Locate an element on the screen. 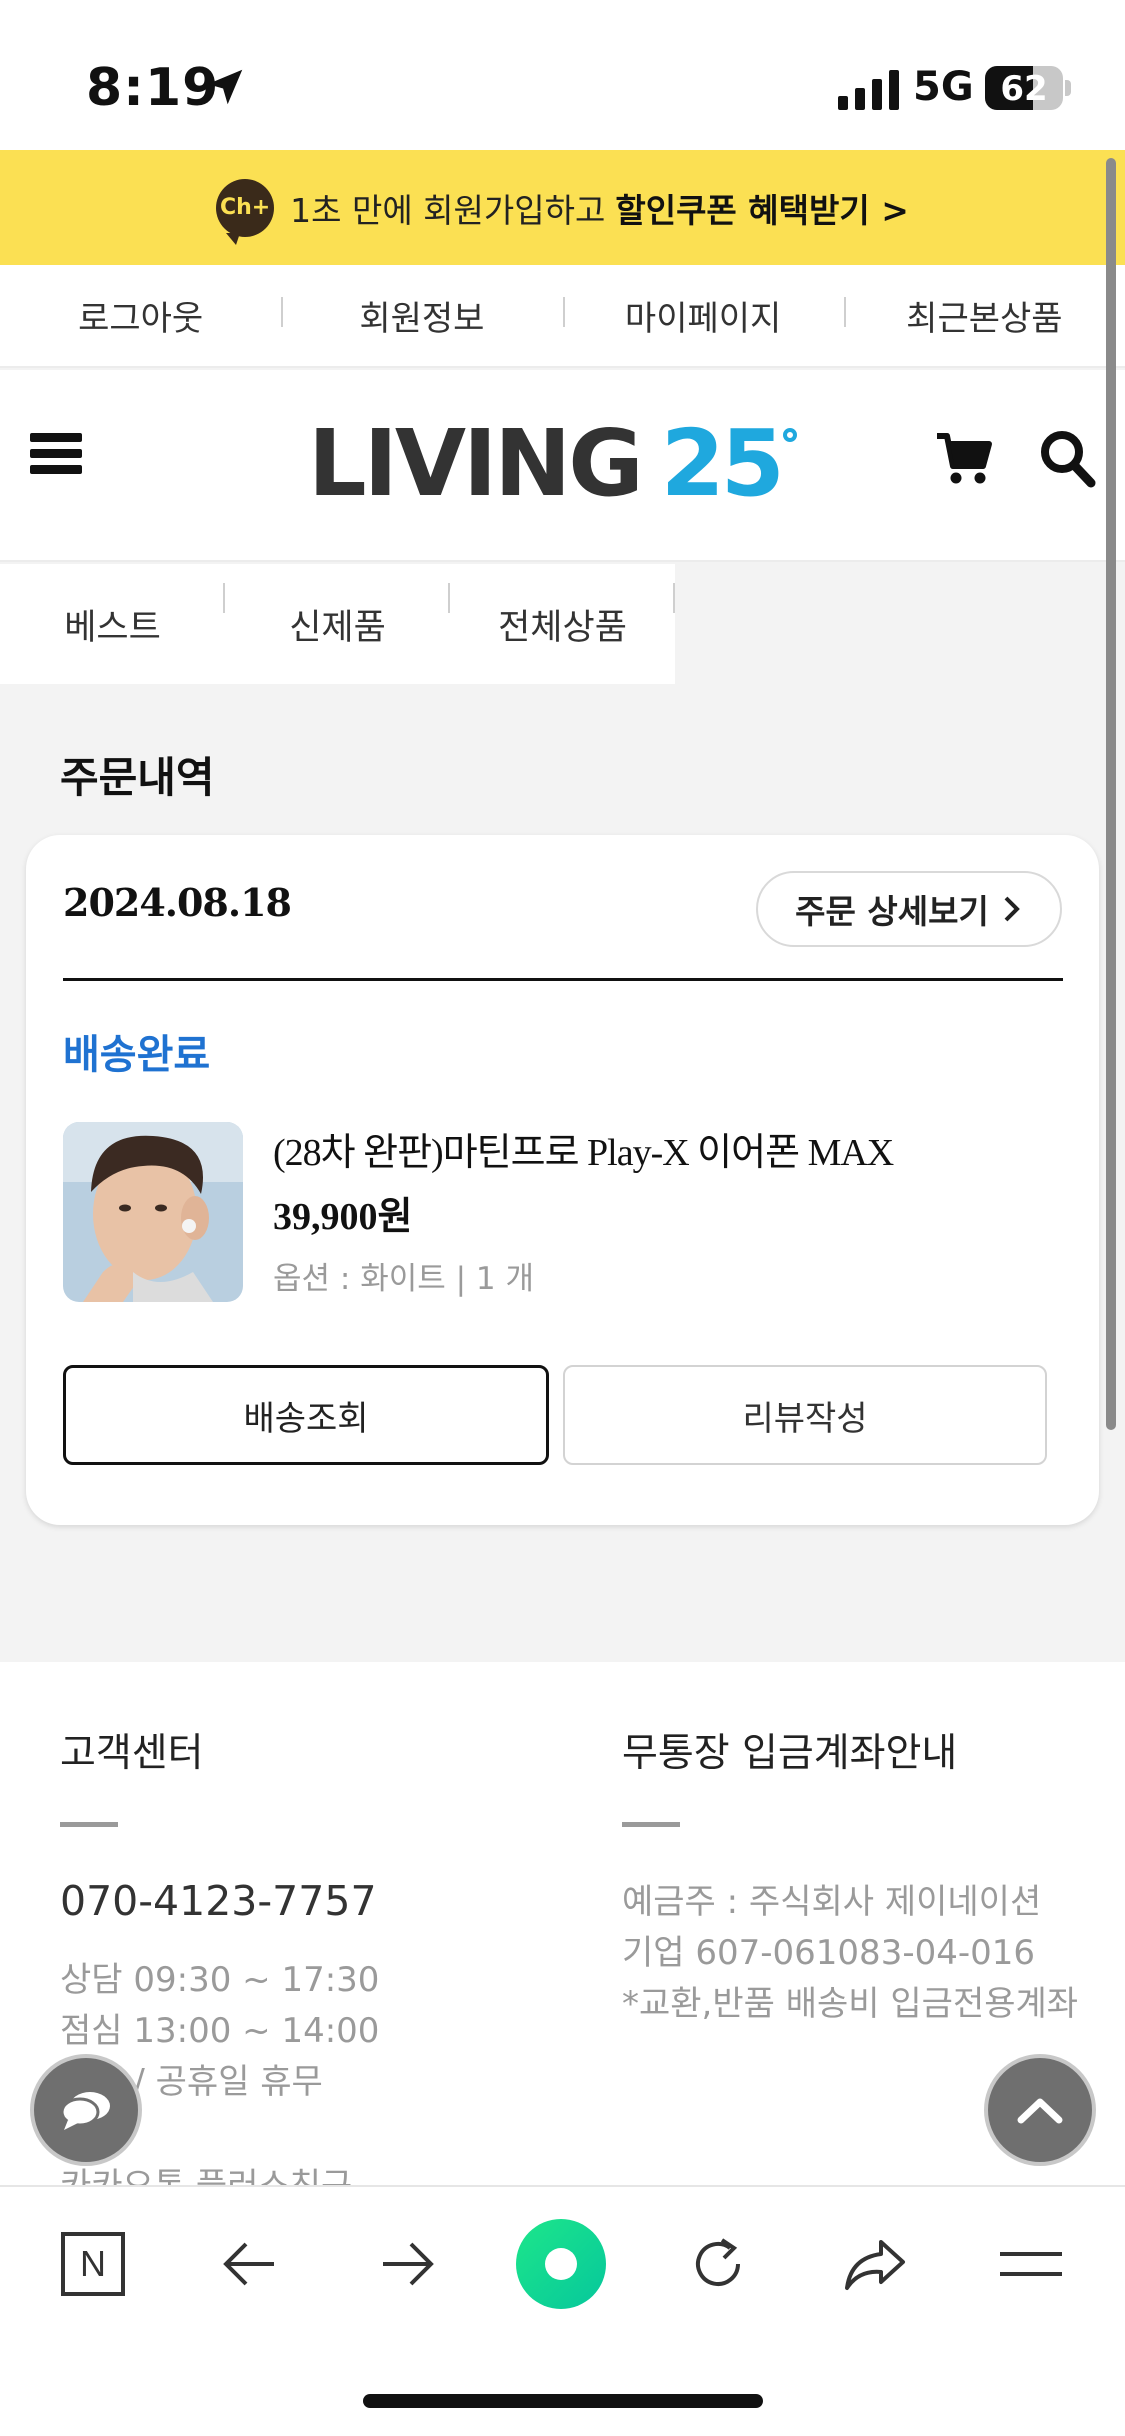 The image size is (1125, 2436). order-date: 2024.08.18 is located at coordinates (177, 902).